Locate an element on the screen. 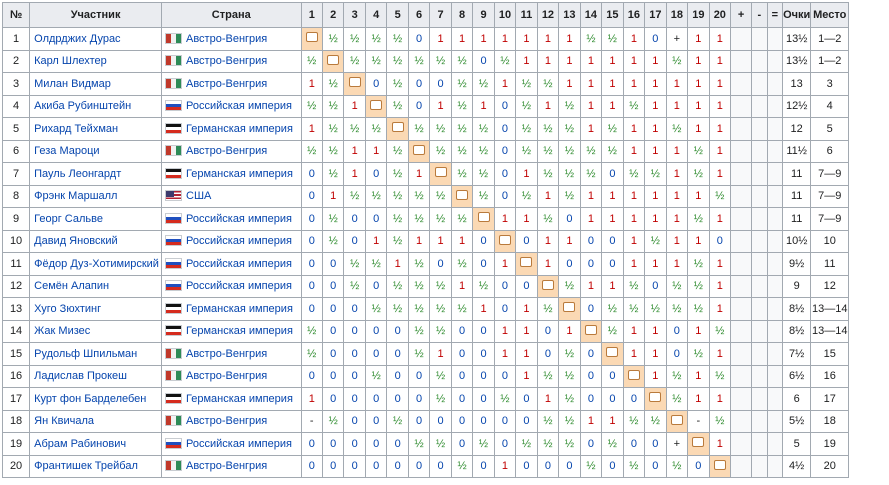 Image resolution: width=889 pixels, height=485 pixels. player-link: Олдрджих Дурас is located at coordinates (95, 39).